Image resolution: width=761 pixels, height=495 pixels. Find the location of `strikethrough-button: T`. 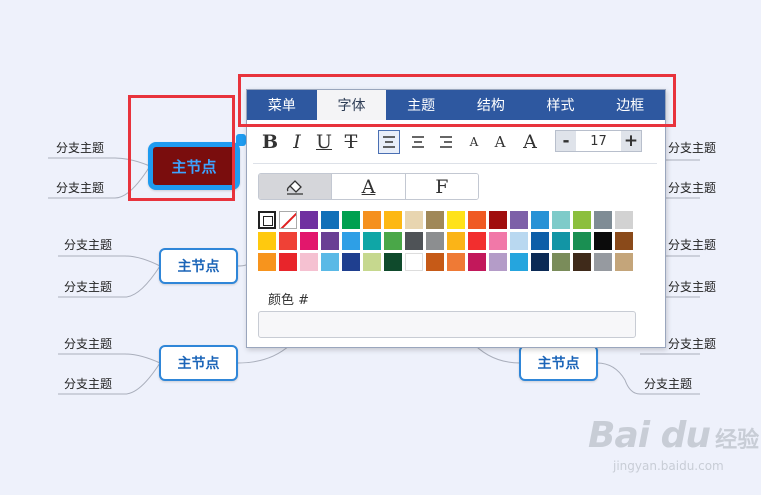

strikethrough-button: T is located at coordinates (351, 142).